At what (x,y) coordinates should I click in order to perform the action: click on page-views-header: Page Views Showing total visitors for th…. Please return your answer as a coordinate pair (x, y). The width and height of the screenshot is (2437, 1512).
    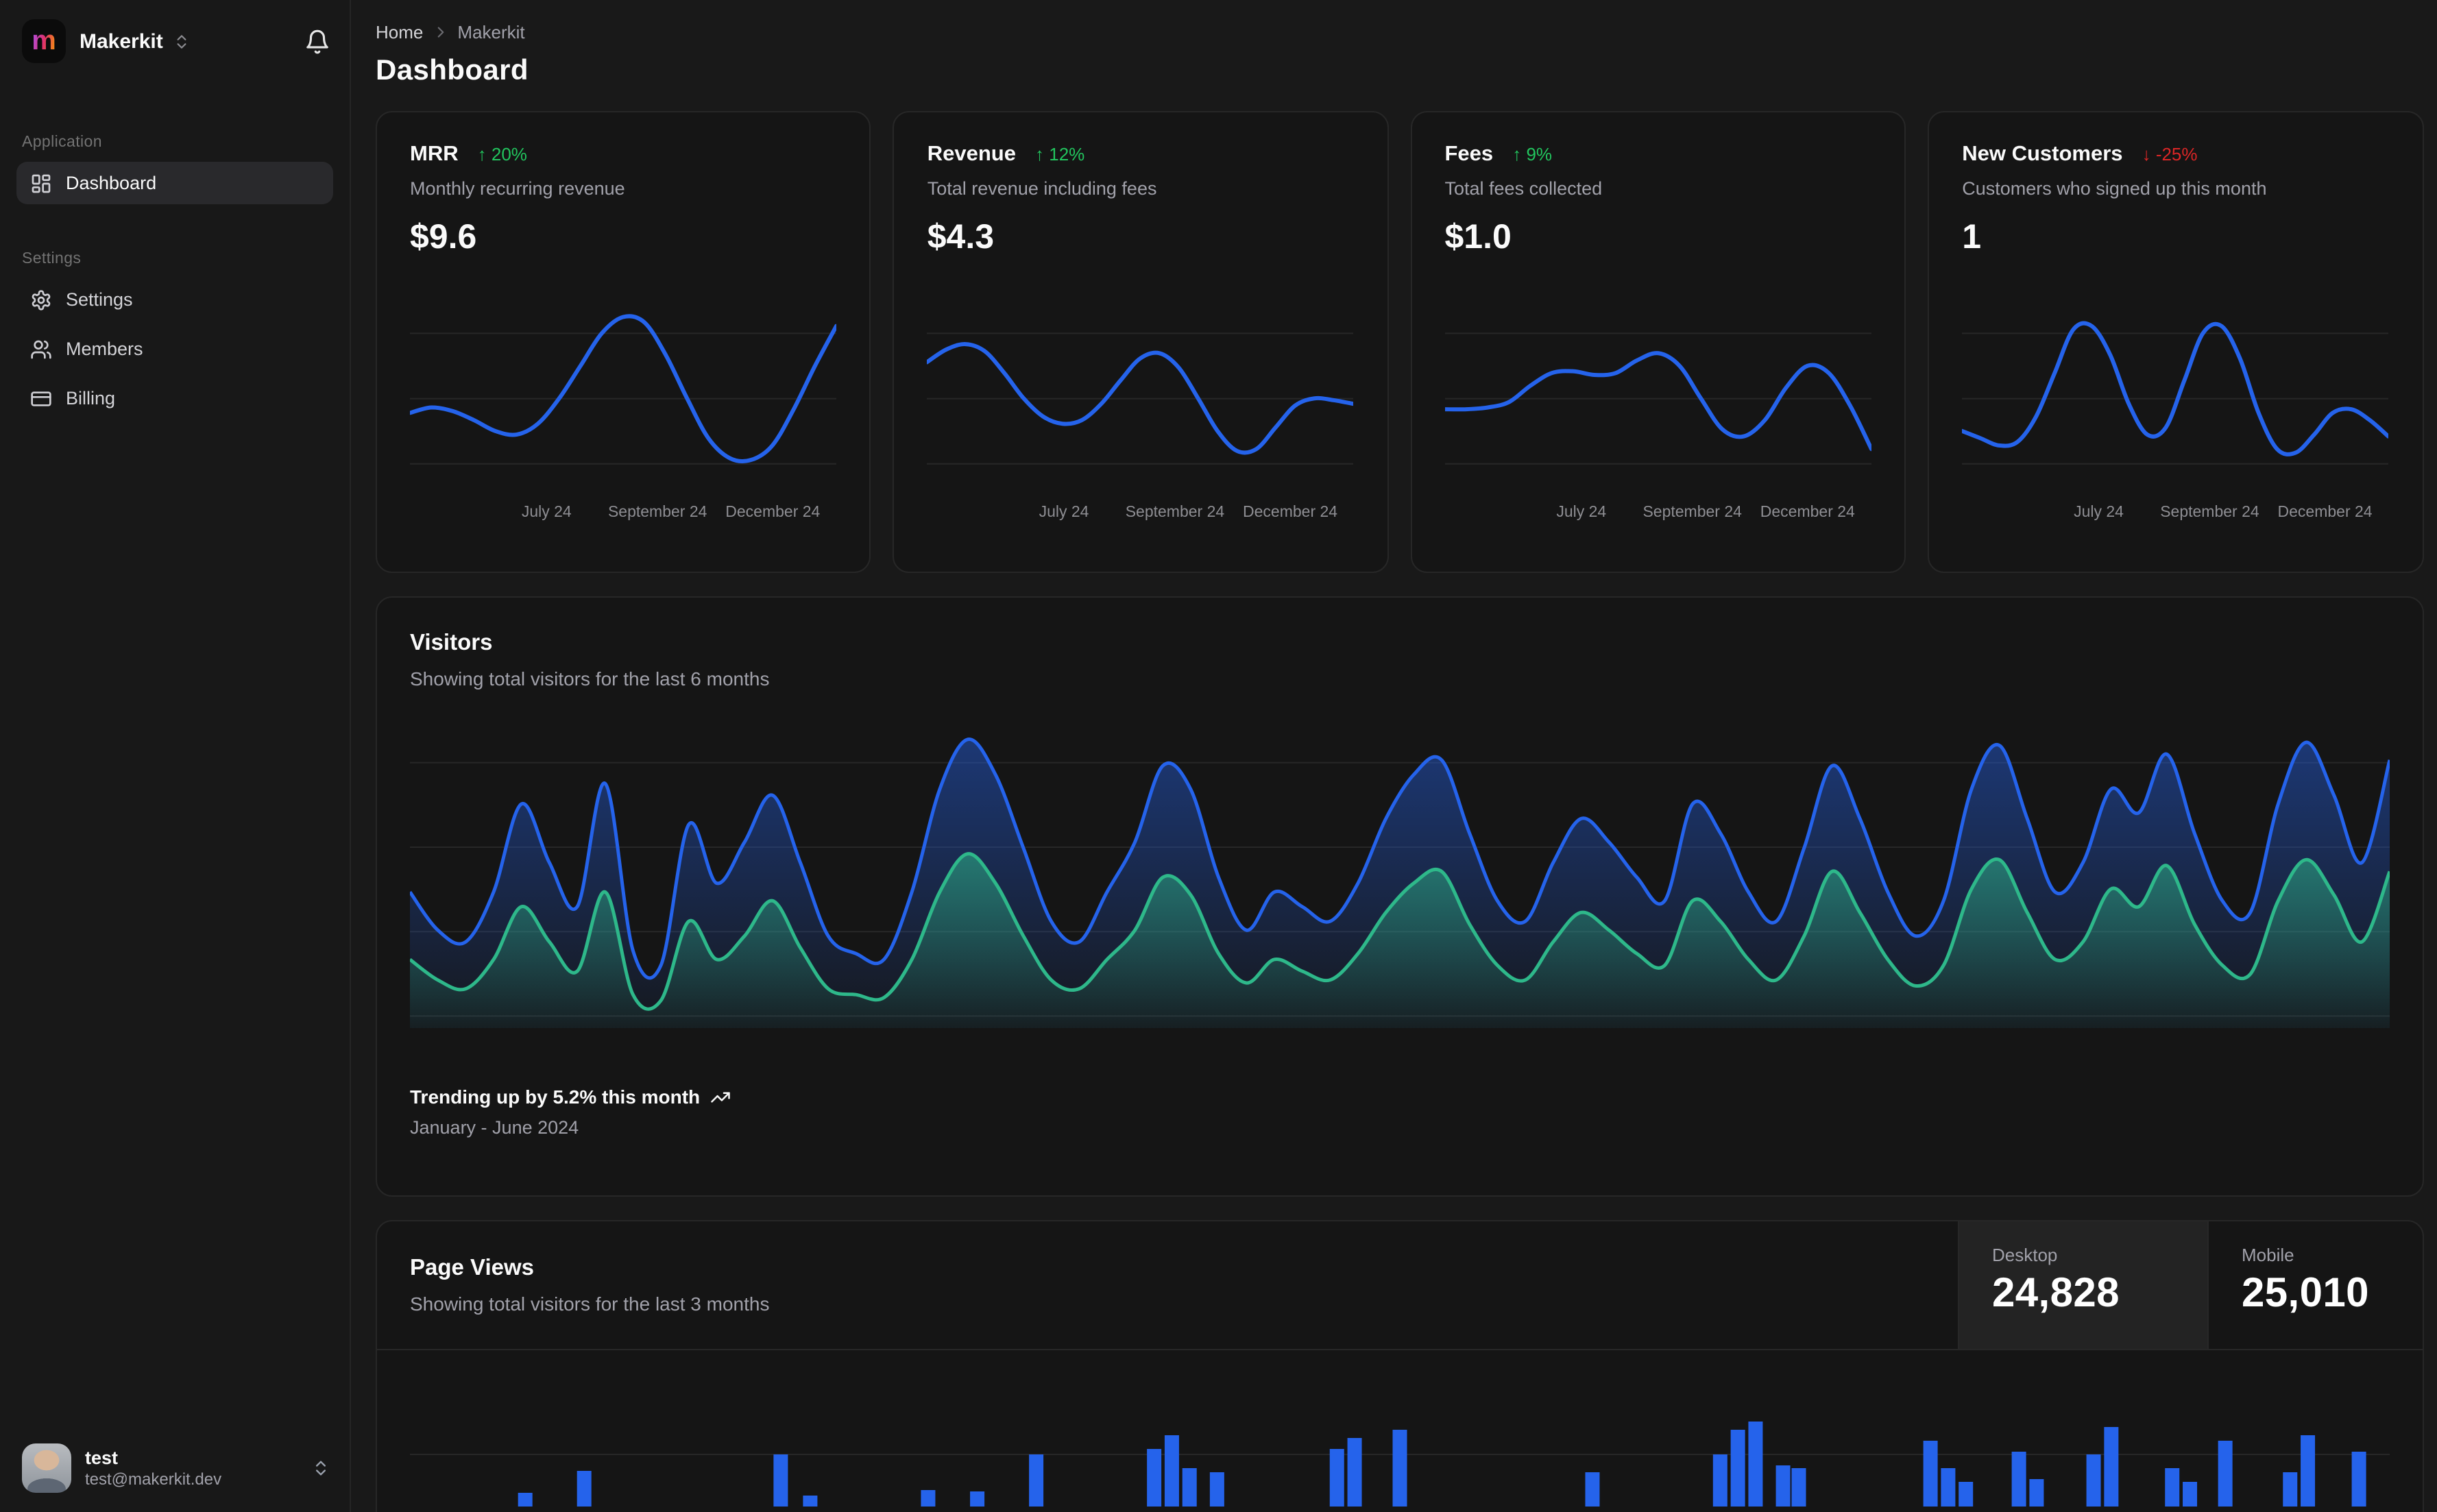
    Looking at the image, I should click on (1399, 1286).